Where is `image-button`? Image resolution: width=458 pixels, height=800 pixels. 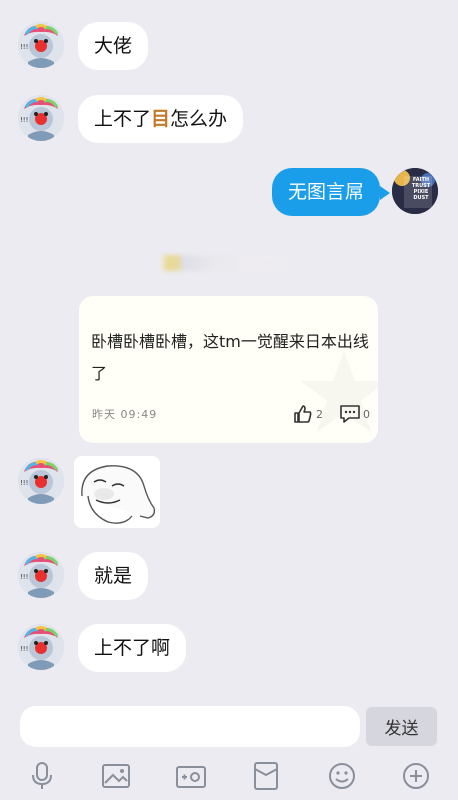 image-button is located at coordinates (116, 776).